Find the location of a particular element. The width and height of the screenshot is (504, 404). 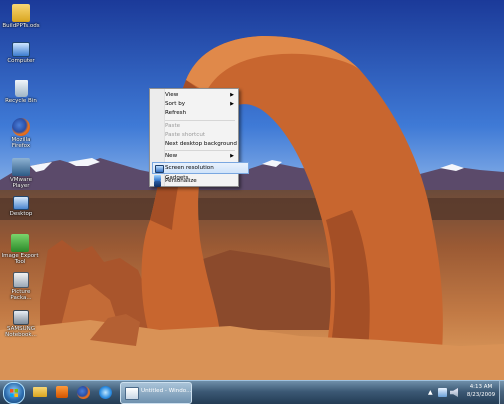

desktop-icon-computer: Computer is located at coordinates (21, 53).